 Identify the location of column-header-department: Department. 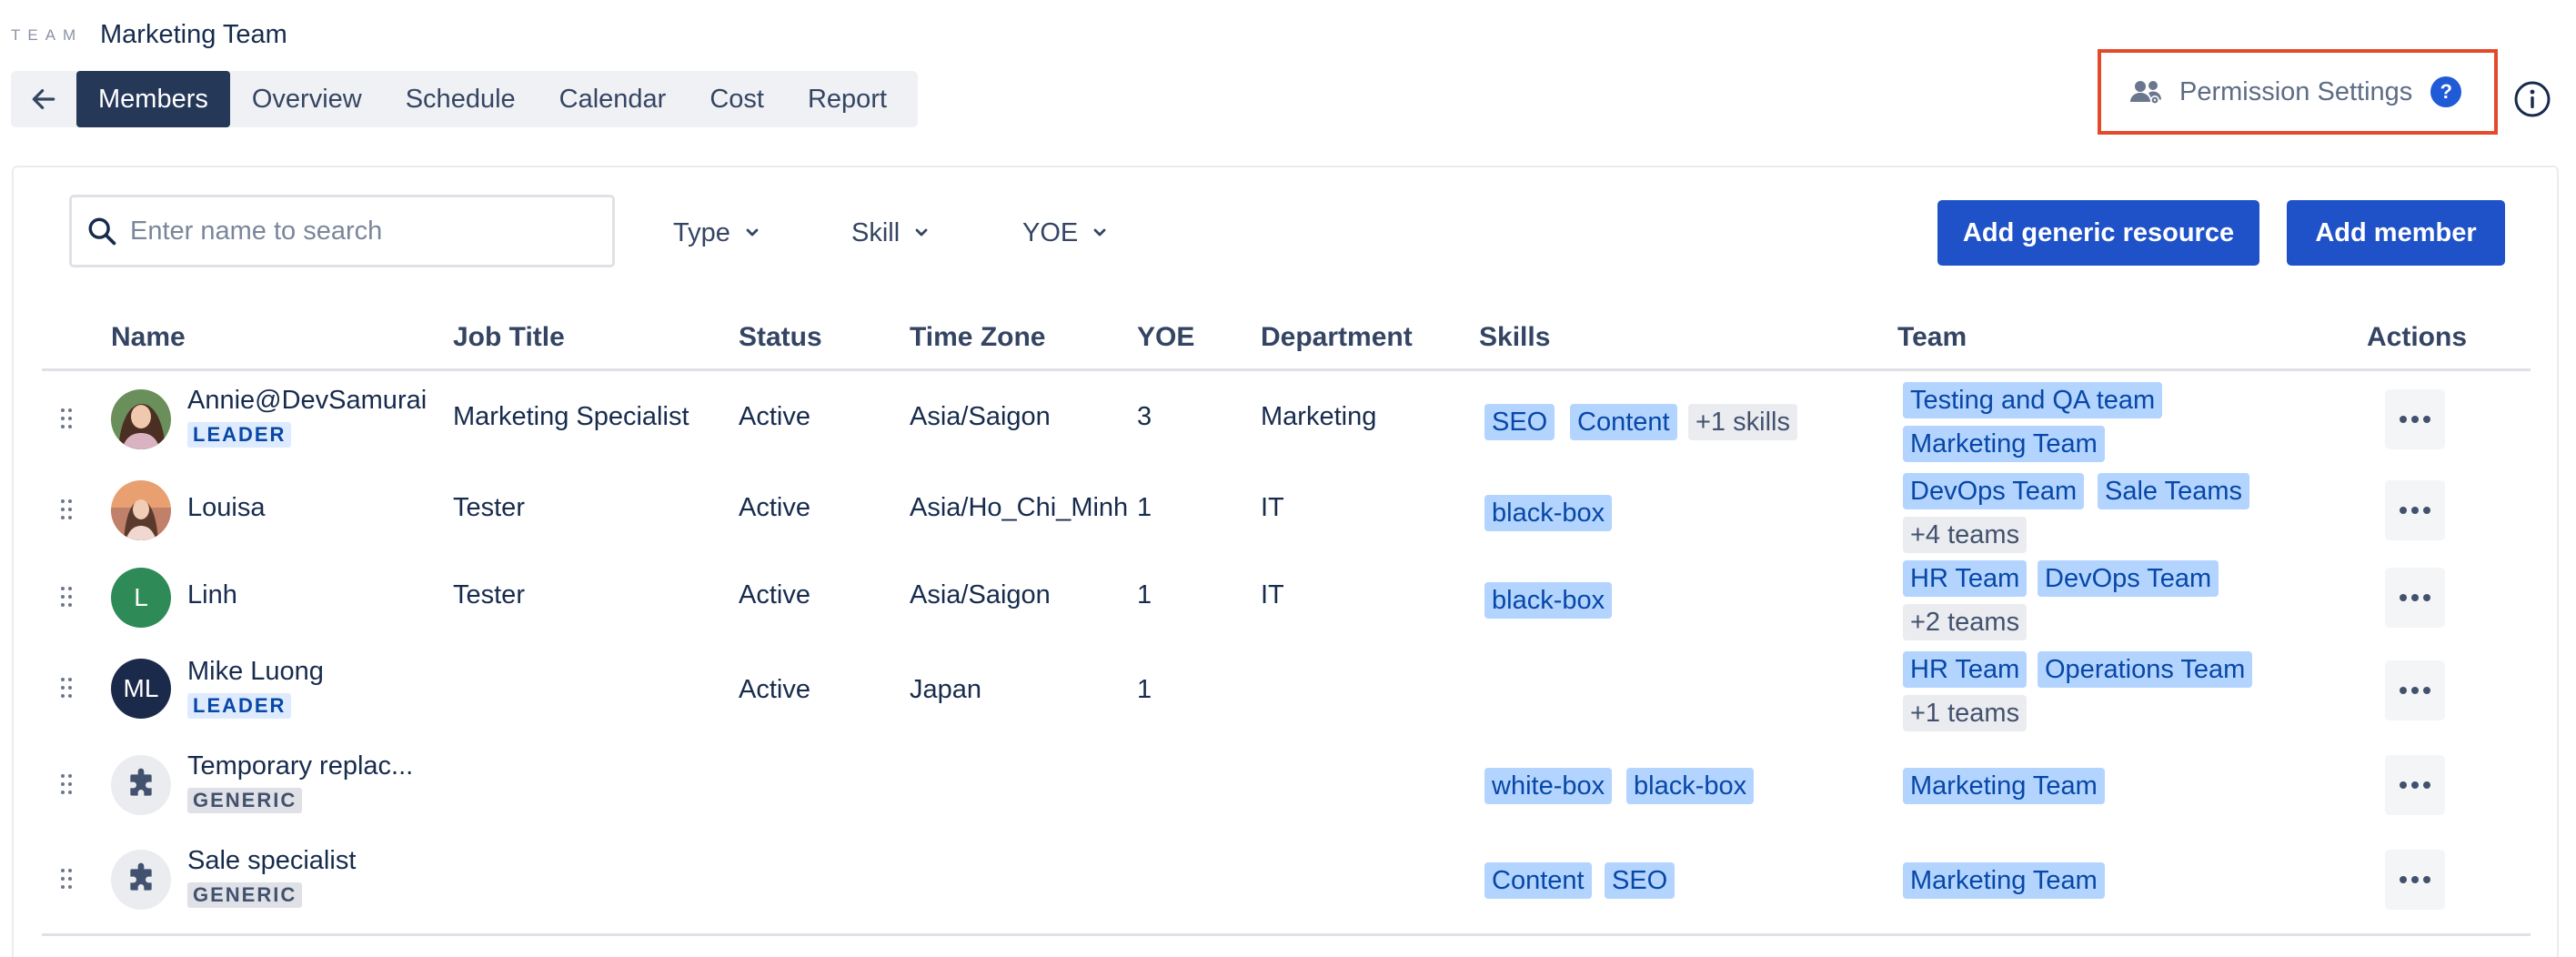
(1337, 338).